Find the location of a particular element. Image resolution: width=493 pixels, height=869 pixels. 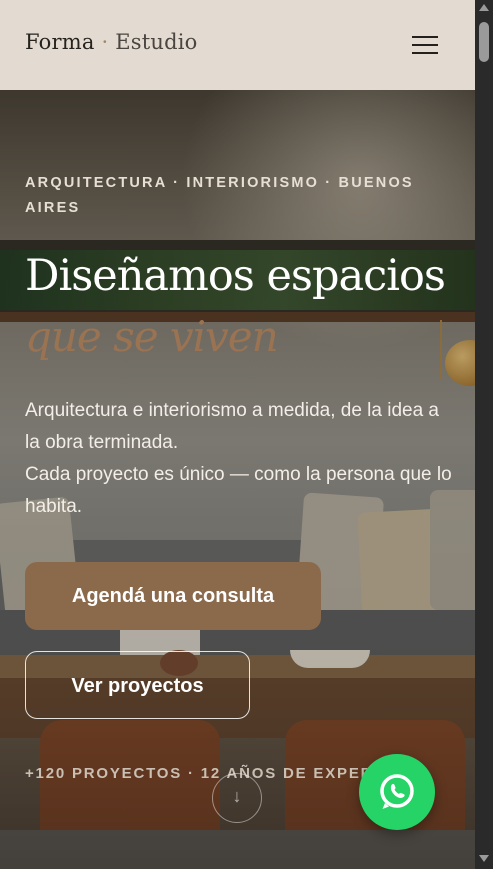

view-projects-button: Ver proyectos is located at coordinates (137, 685).